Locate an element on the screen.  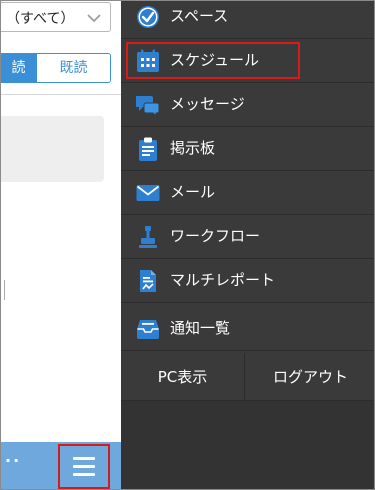
bulletin-board-icon is located at coordinates (148, 149).